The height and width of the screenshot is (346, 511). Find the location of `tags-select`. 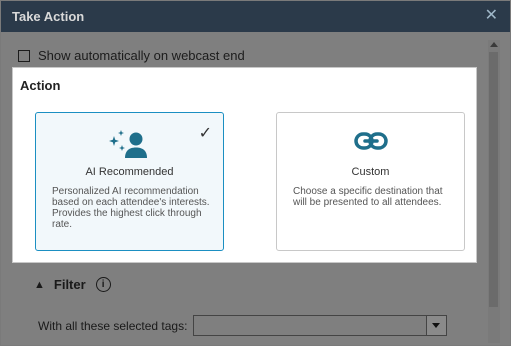

tags-select is located at coordinates (320, 325).